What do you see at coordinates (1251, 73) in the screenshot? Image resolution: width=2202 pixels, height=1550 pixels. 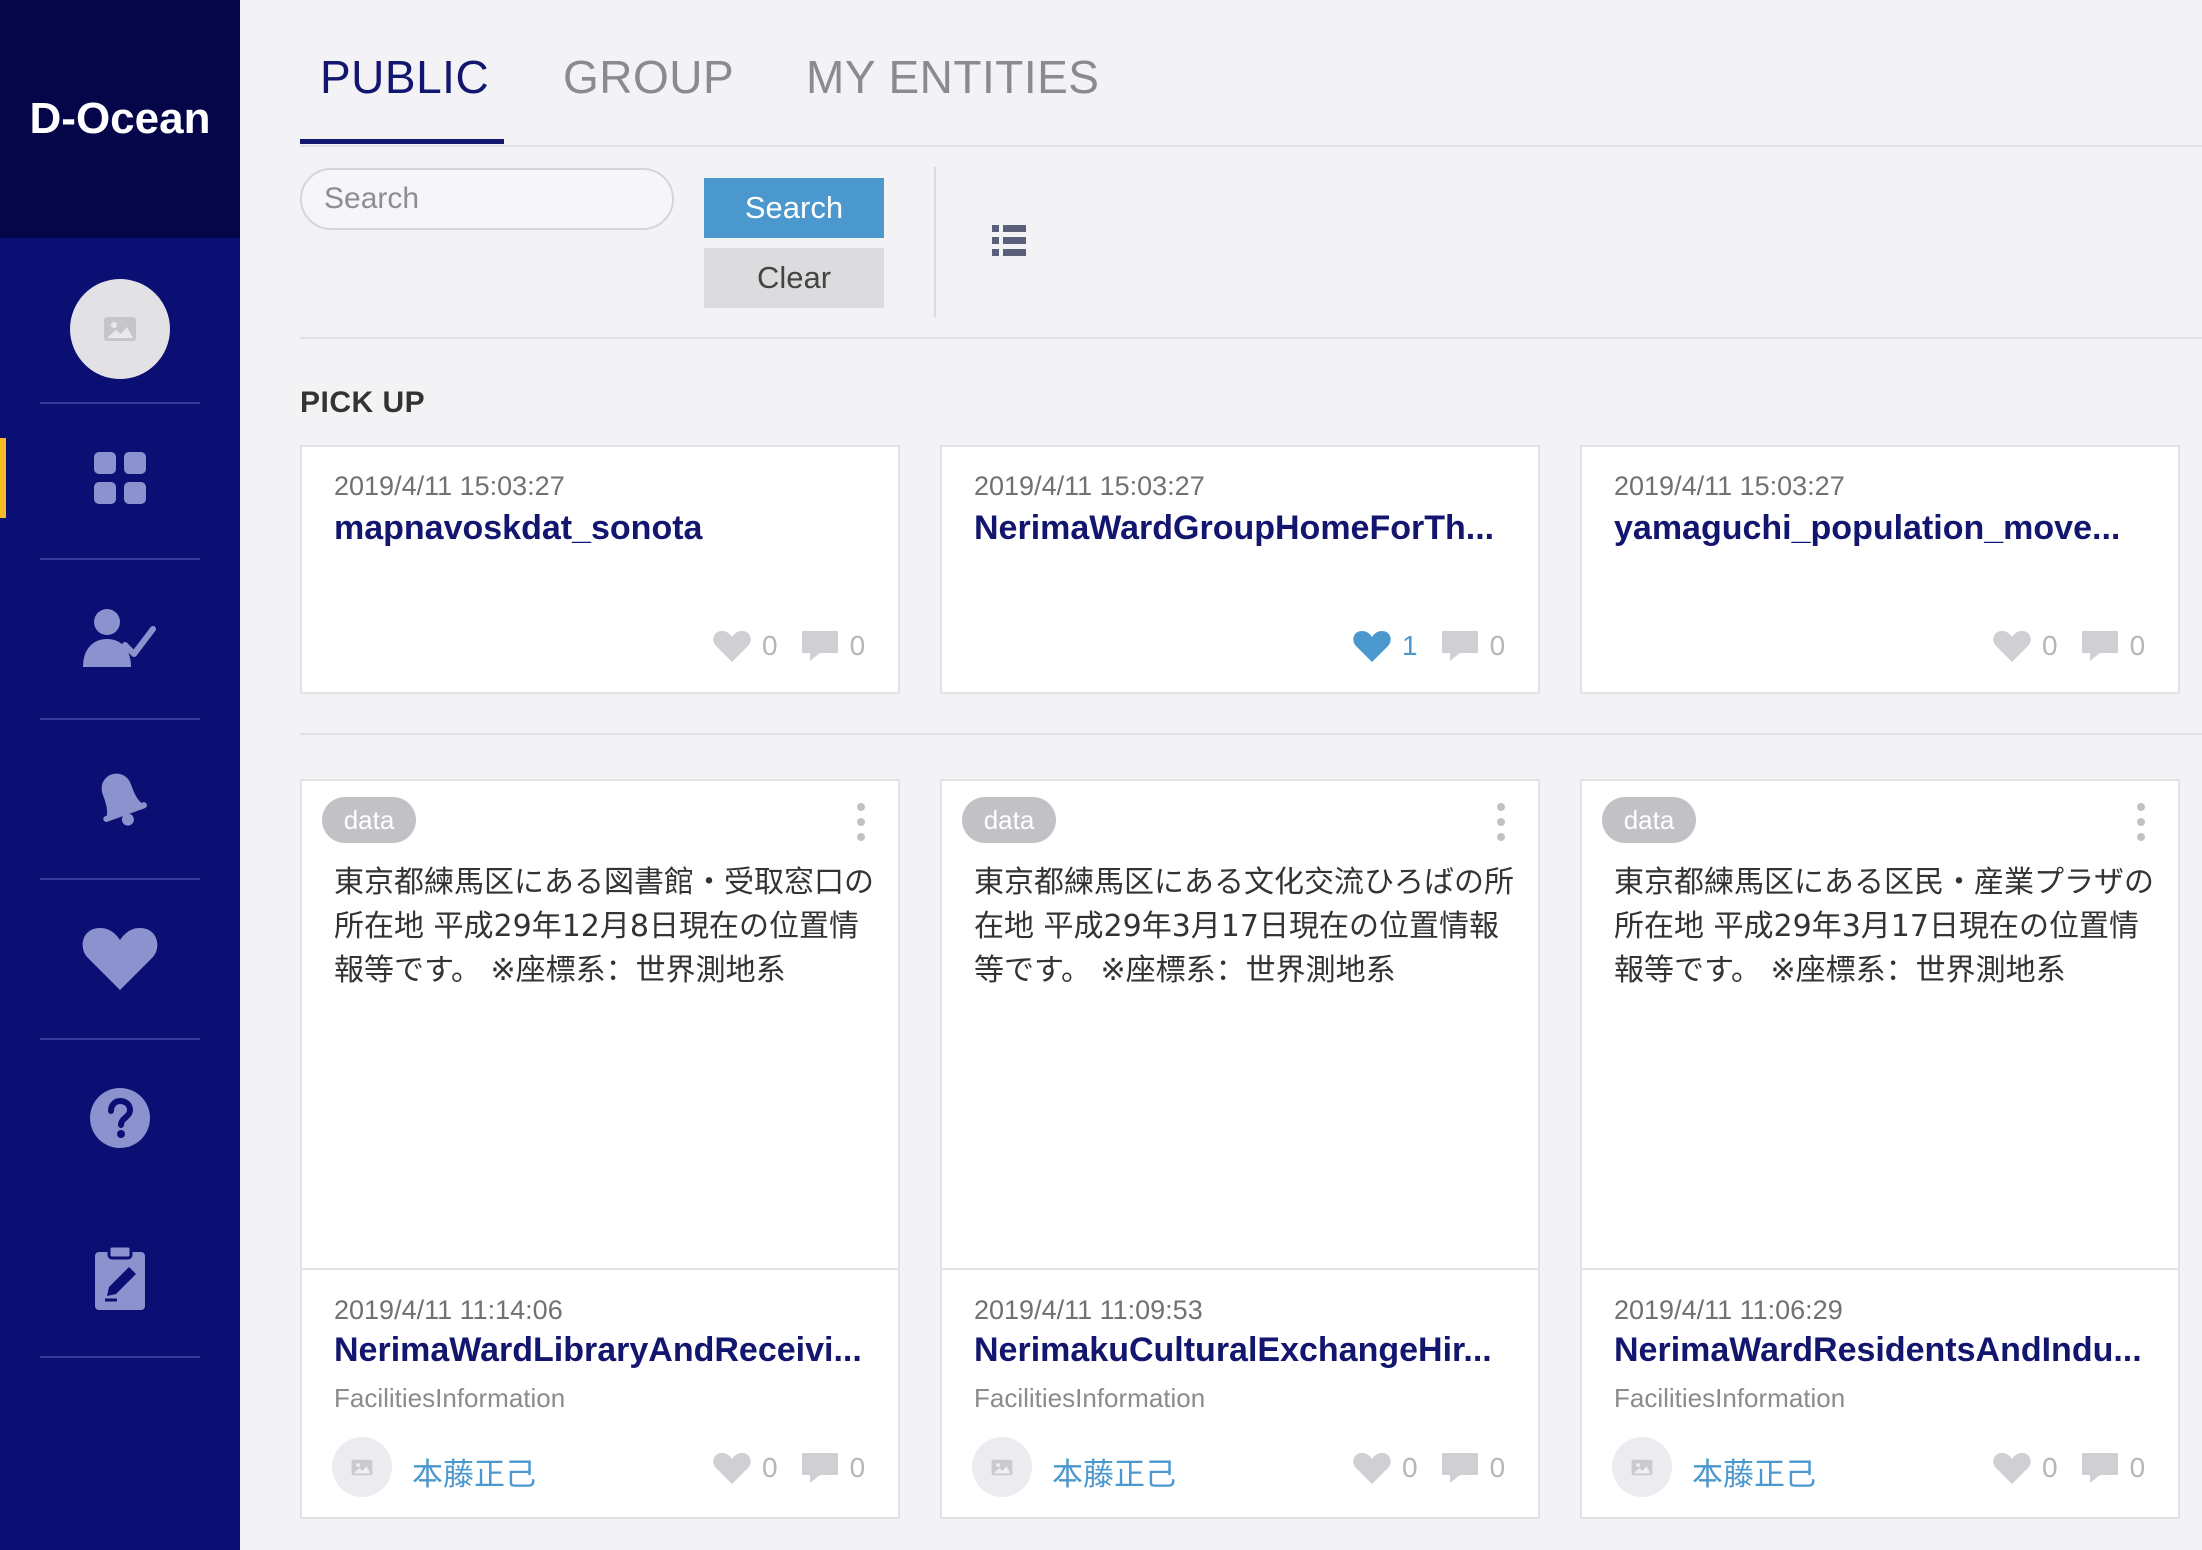 I see `tab-bar: PUBLIC GROUP MY ENTITIES` at bounding box center [1251, 73].